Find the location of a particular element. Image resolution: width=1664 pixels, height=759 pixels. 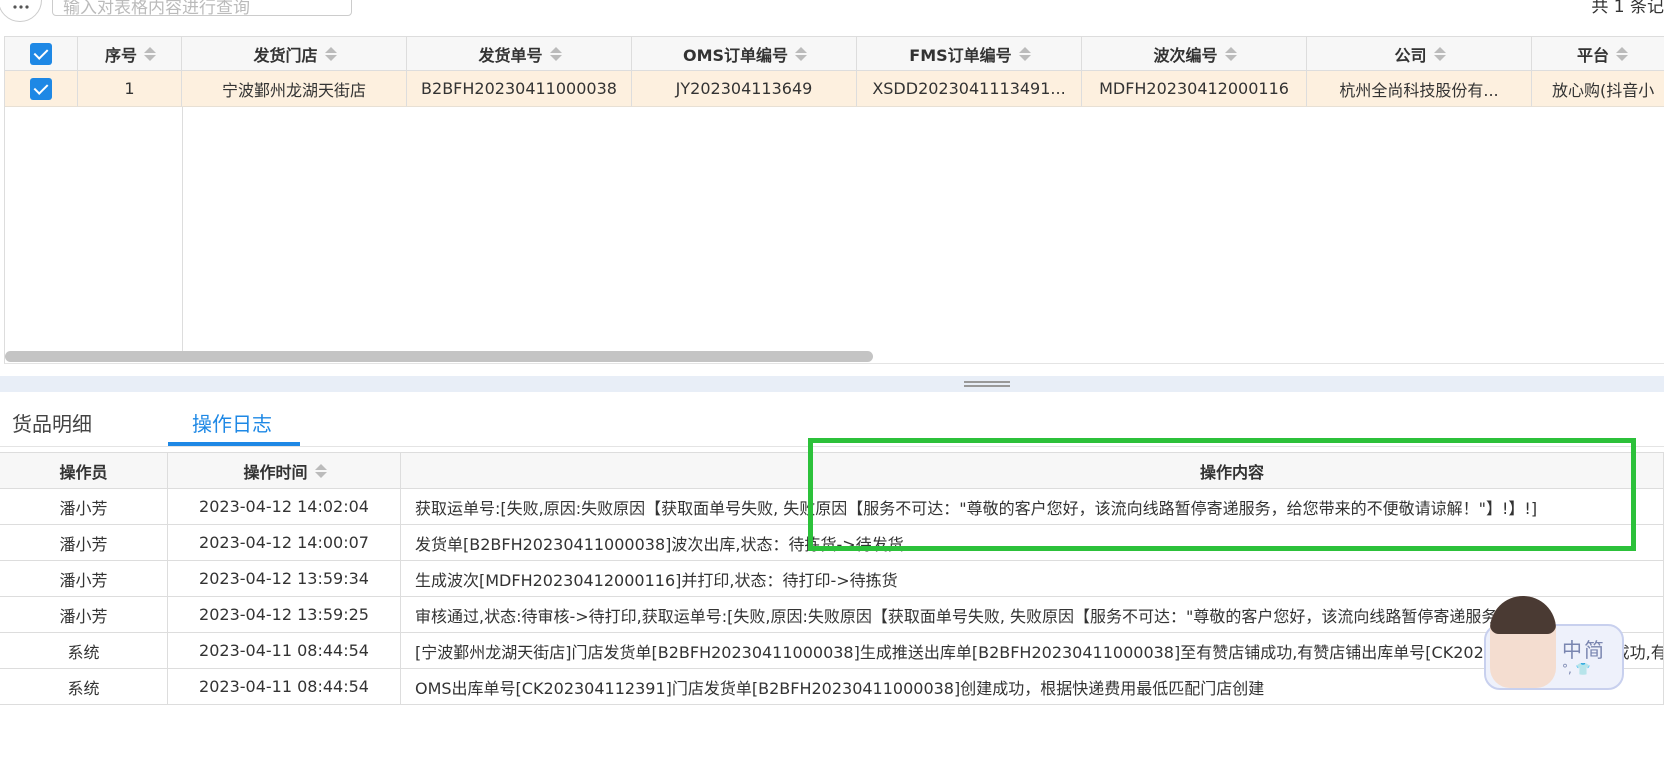

column-divider is located at coordinates (182, 234).